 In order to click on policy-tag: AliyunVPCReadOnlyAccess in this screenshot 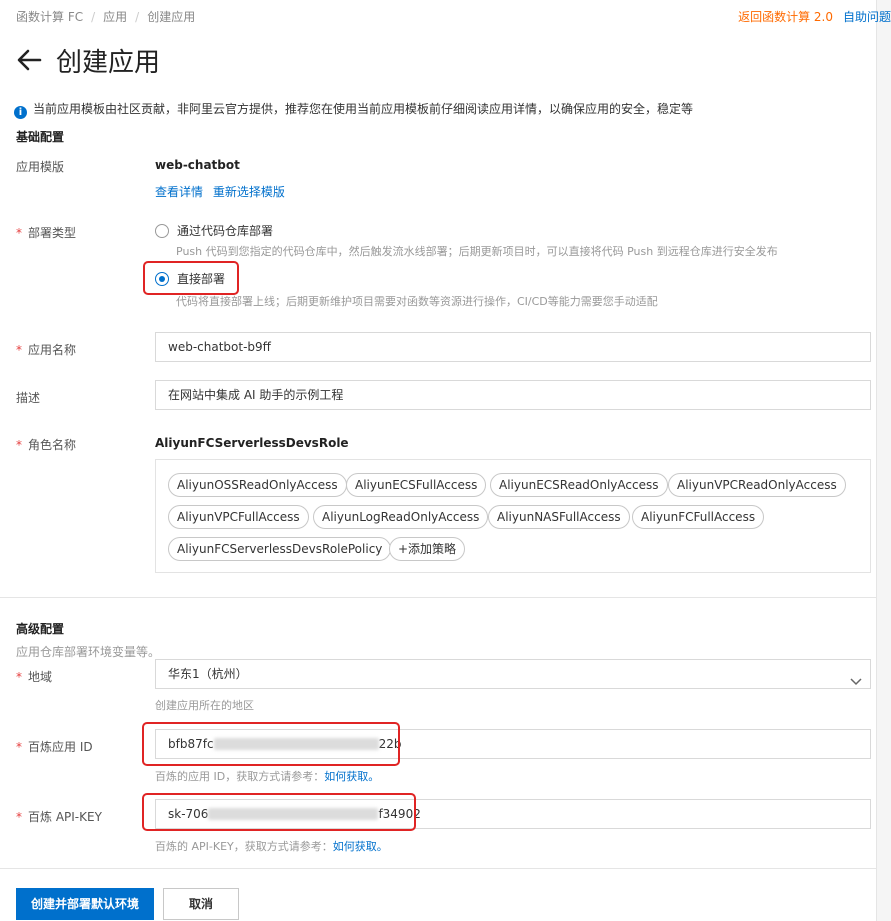, I will do `click(757, 485)`.